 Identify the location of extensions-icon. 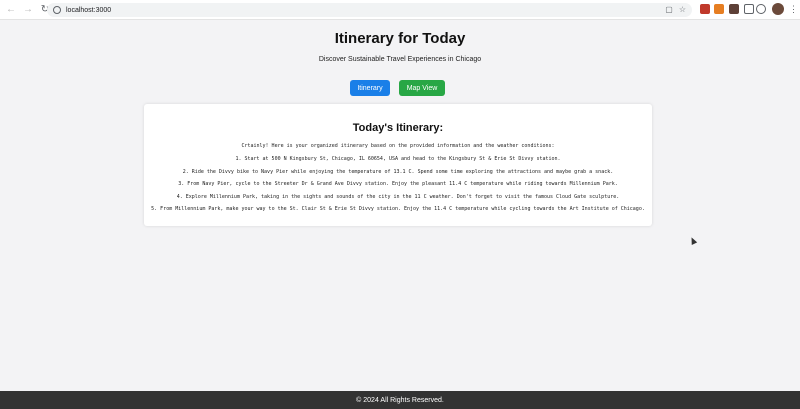
(749, 9).